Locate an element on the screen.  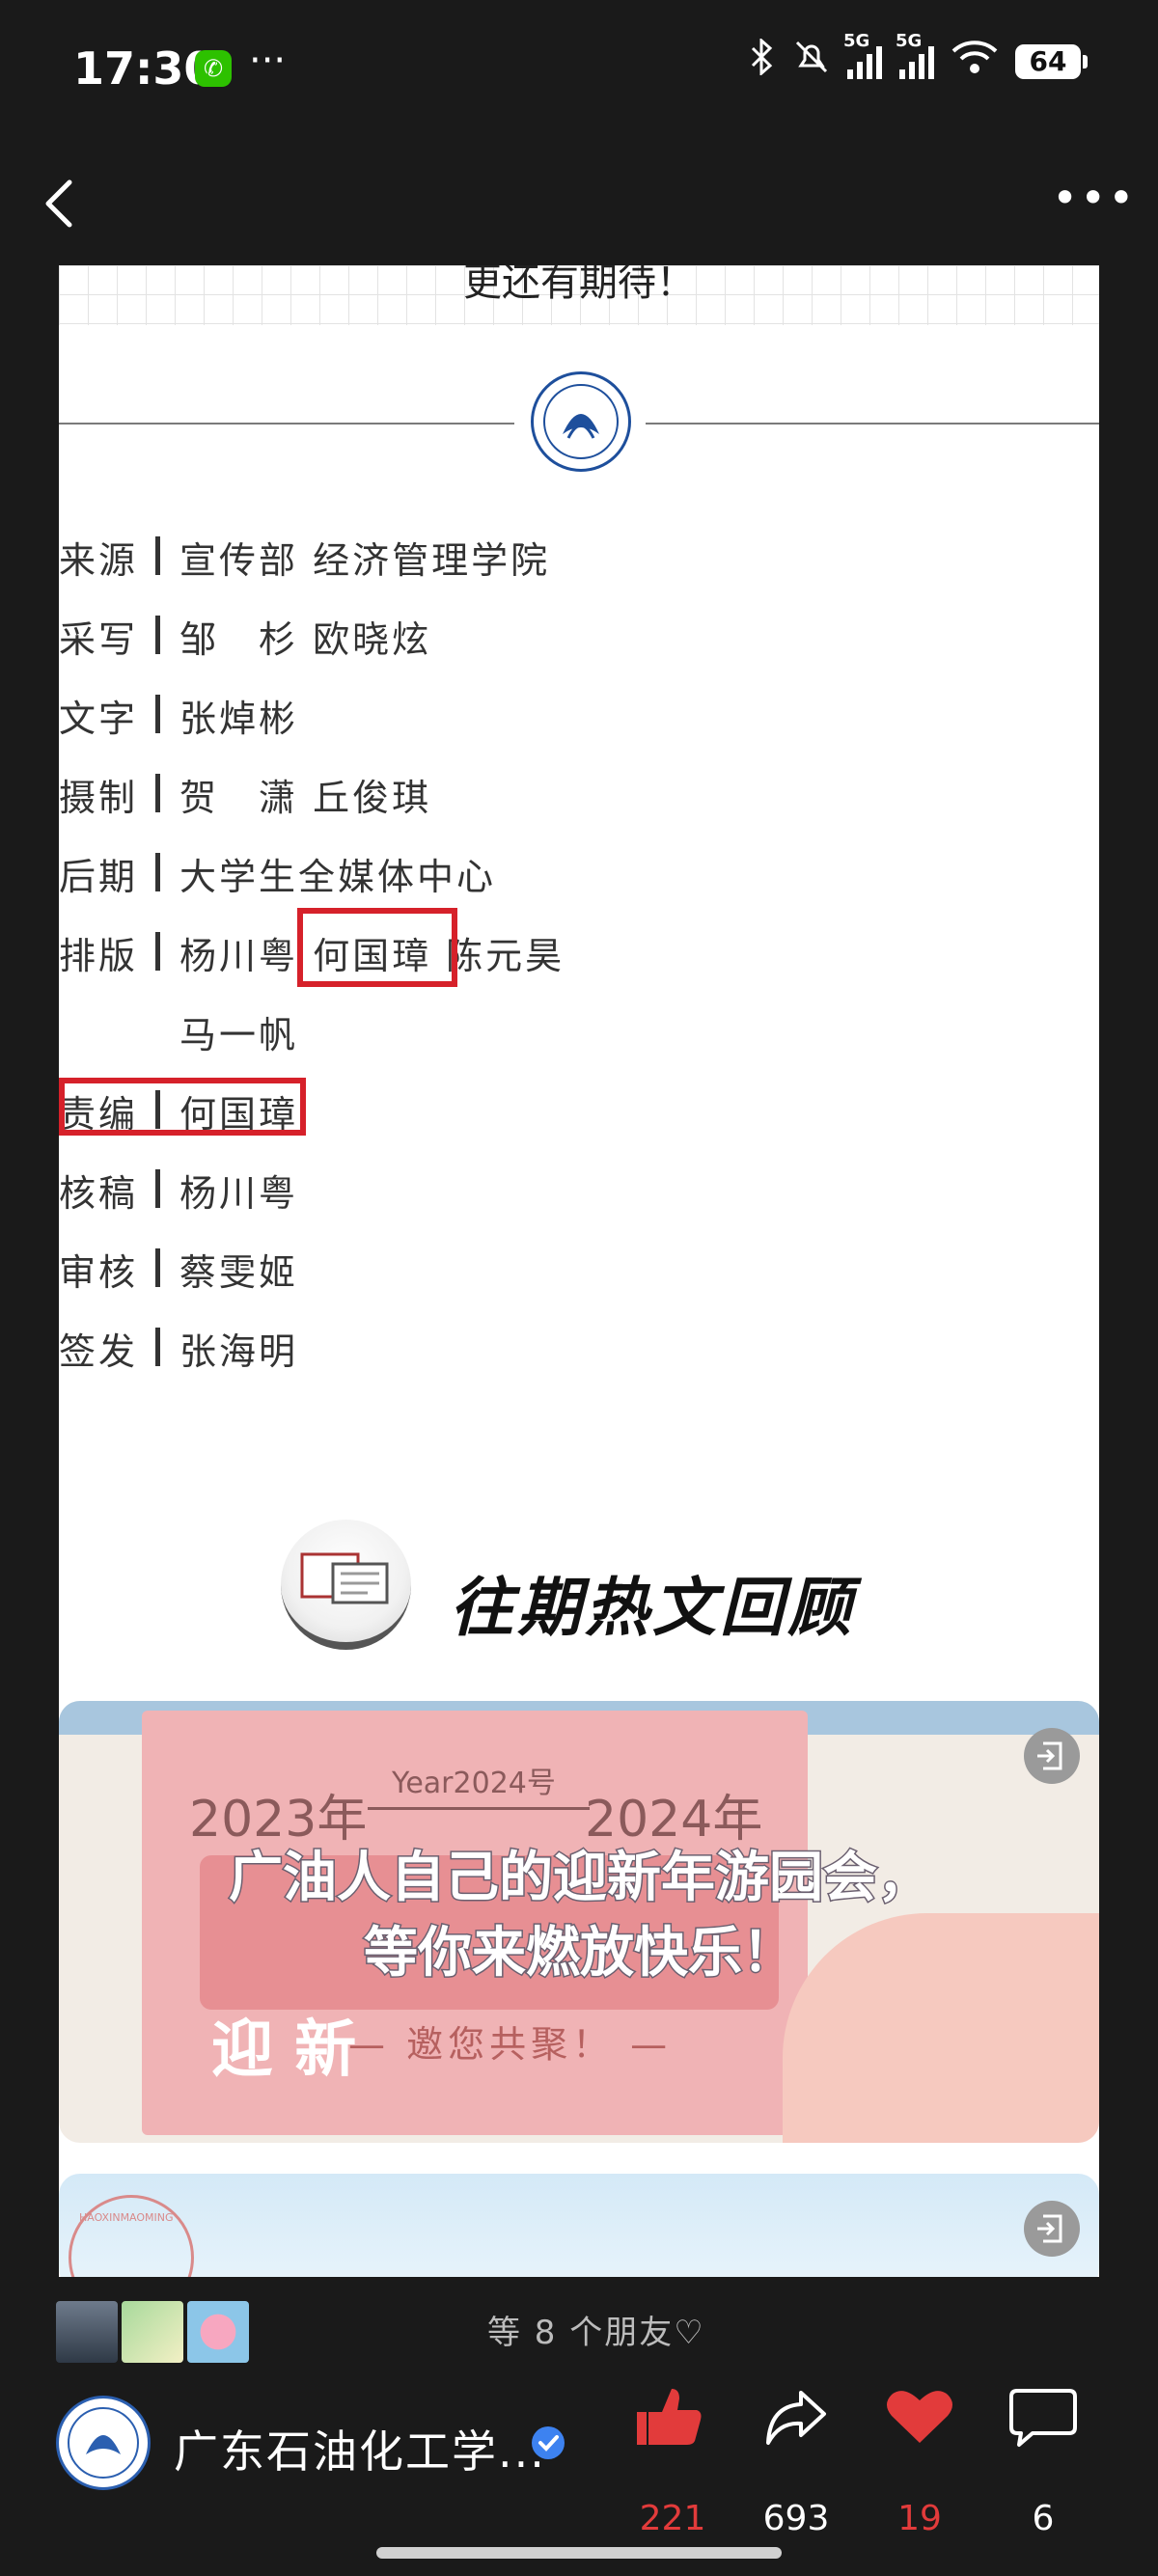
share-icon is located at coordinates (796, 2418).